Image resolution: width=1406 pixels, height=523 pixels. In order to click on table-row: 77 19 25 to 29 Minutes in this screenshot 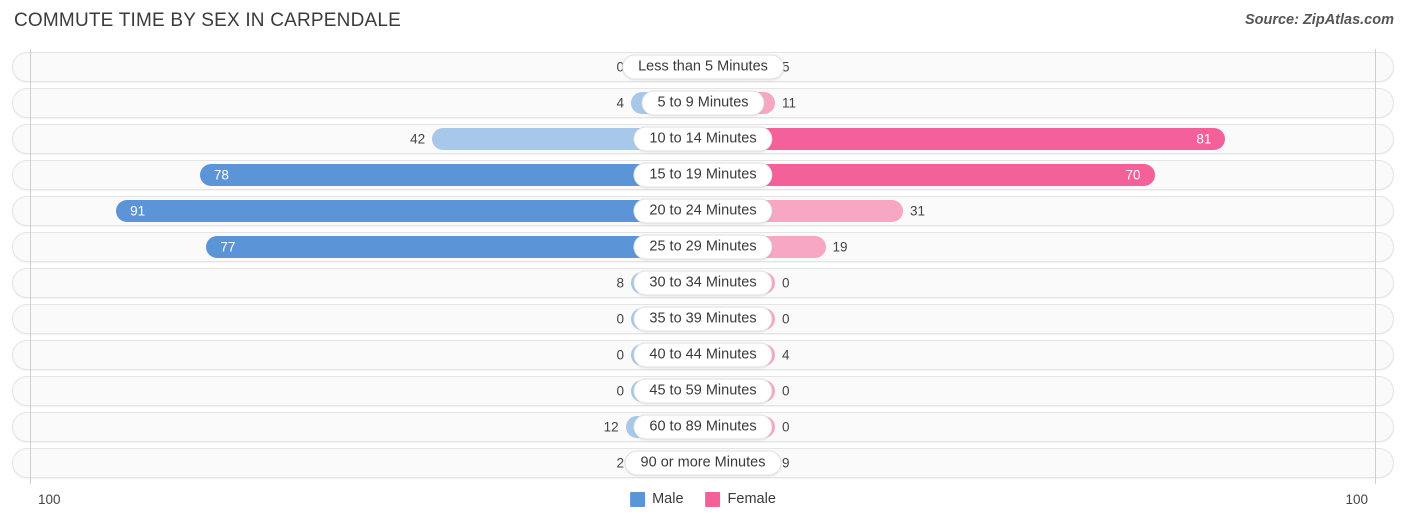, I will do `click(703, 247)`.